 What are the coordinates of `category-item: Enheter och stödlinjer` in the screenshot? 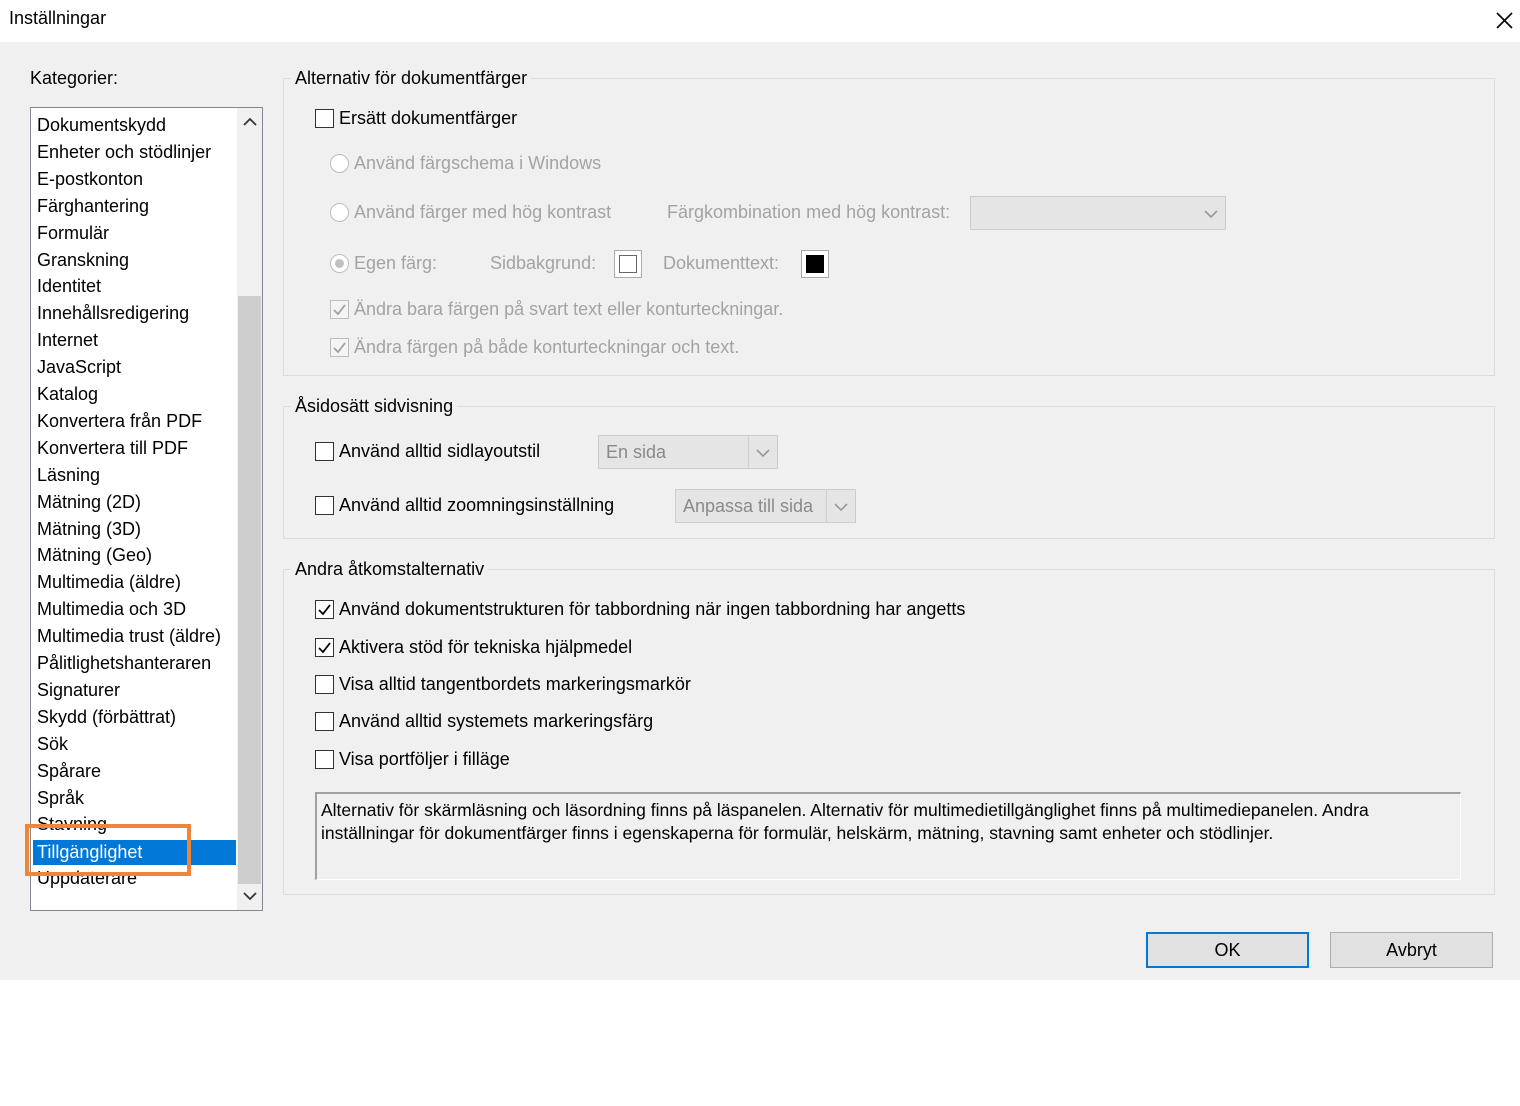 It's located at (124, 152).